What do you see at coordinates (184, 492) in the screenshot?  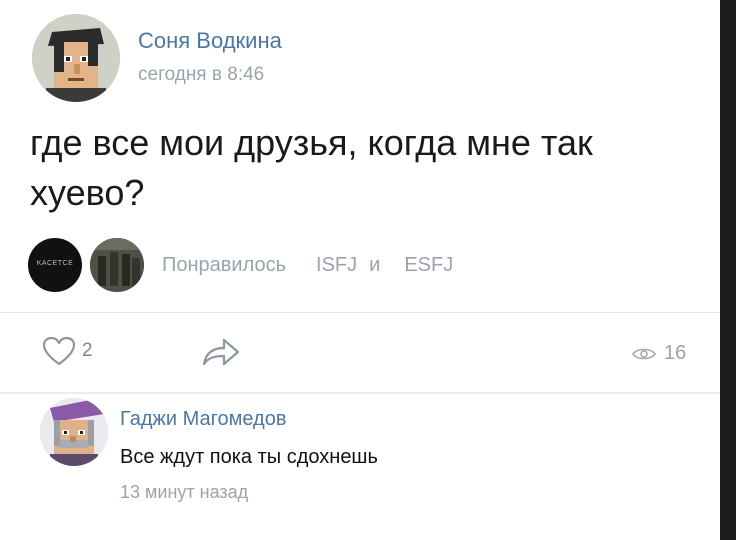 I see `comment-timestamp: 13 минут назад` at bounding box center [184, 492].